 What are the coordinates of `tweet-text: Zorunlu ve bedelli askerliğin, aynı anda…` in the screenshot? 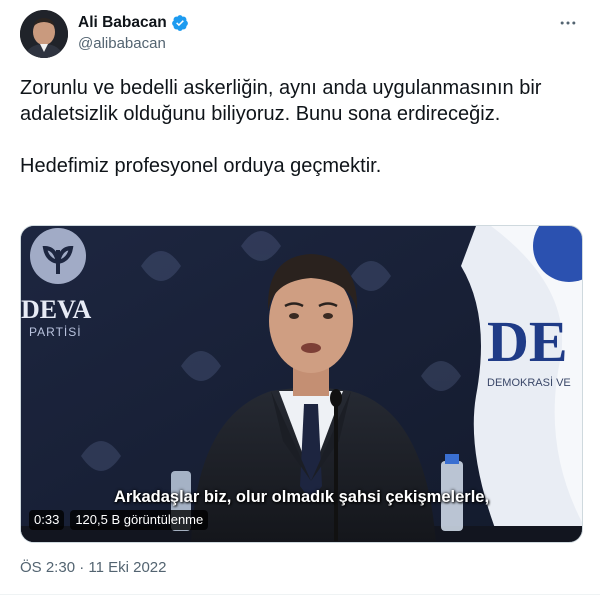 It's located at (281, 127).